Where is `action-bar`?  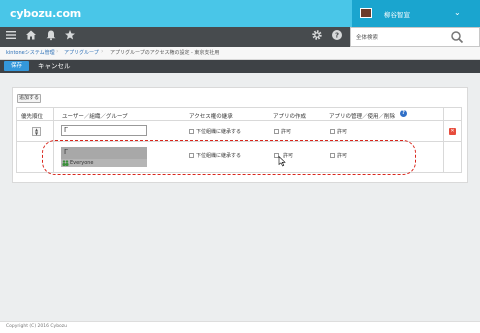 action-bar is located at coordinates (240, 66).